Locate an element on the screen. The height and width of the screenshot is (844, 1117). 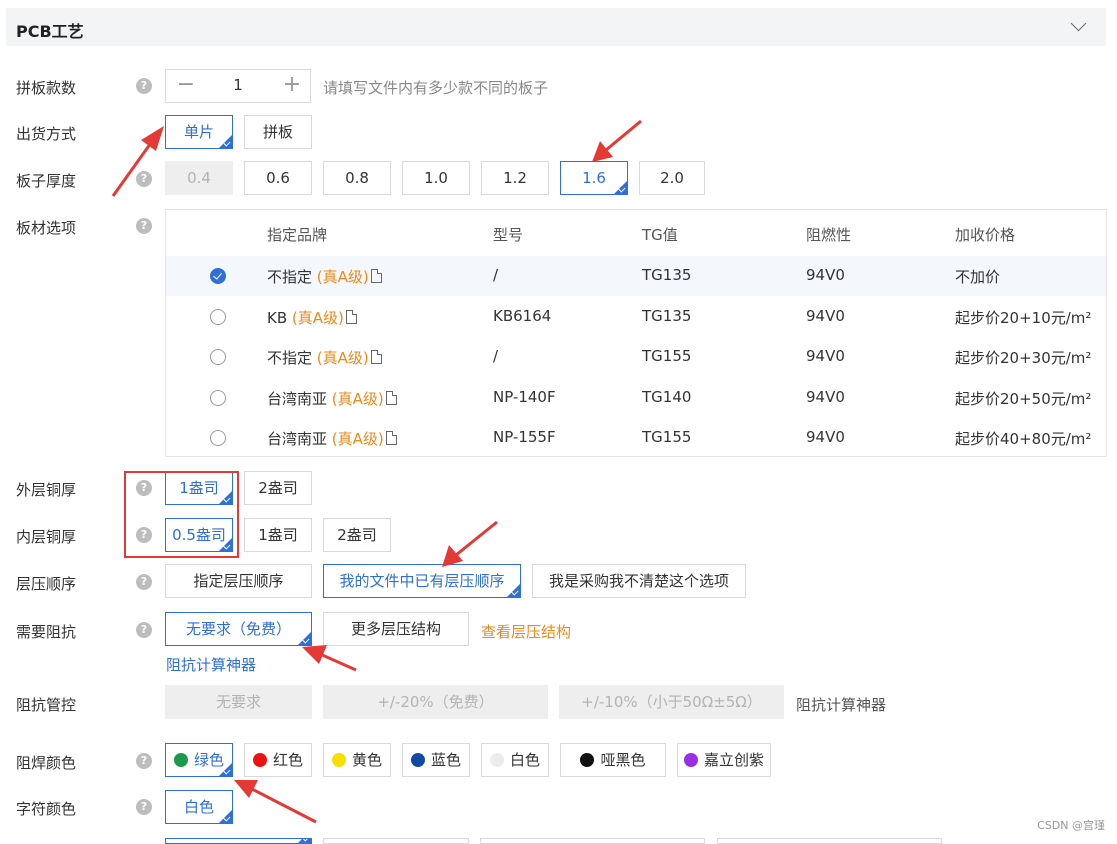
watermark: CSDN @宫瑾 is located at coordinates (1071, 825).